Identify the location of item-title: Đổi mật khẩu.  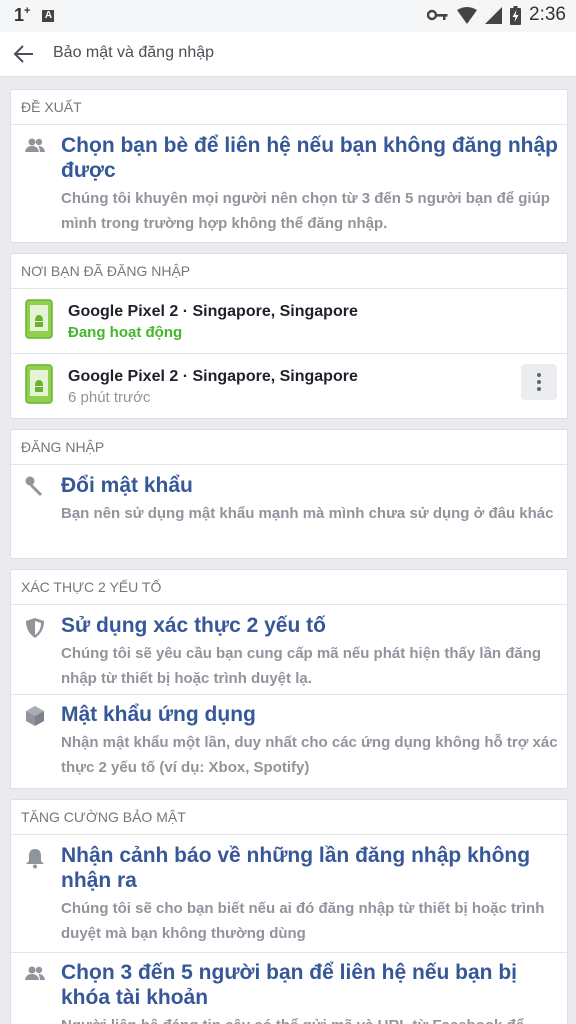
(127, 485).